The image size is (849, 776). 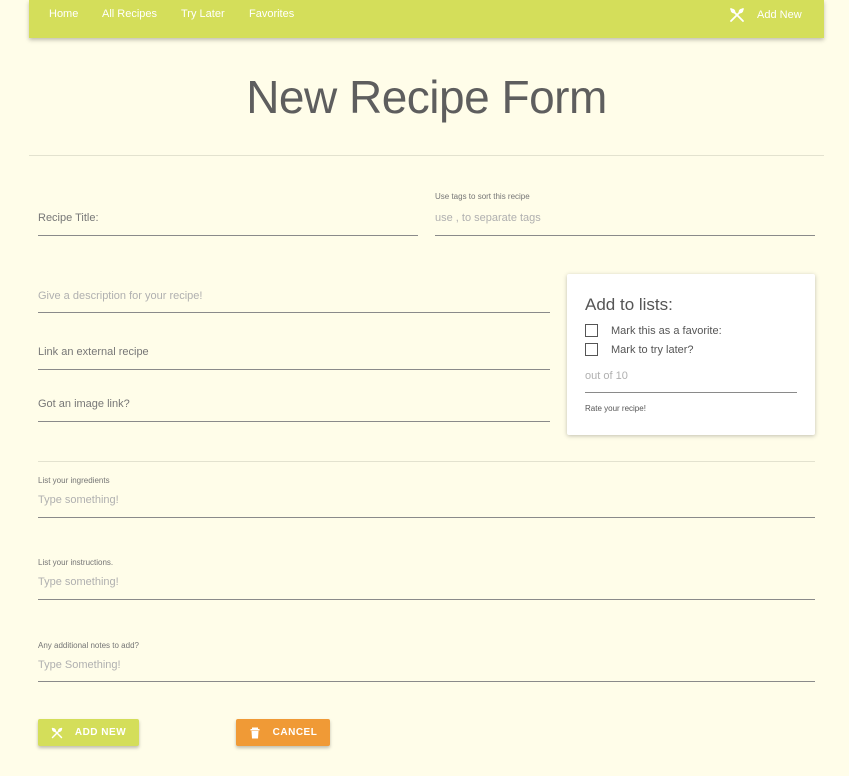 I want to click on try-later-checkbox, so click(x=591, y=349).